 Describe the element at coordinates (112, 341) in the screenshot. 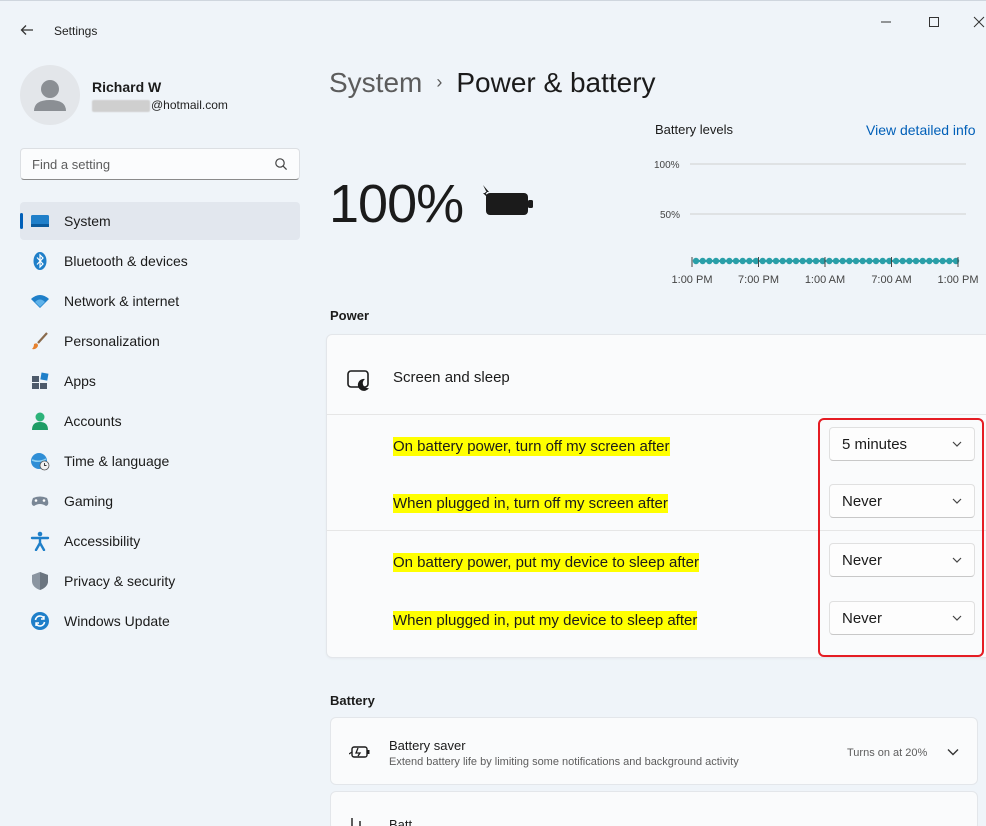

I see `sidebar-item-label: Personalization` at that location.